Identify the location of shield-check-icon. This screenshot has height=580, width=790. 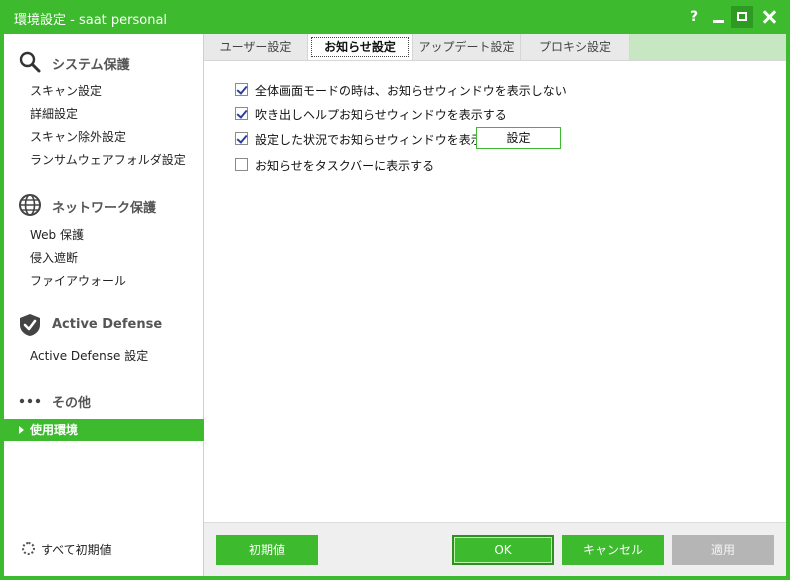
(30, 325).